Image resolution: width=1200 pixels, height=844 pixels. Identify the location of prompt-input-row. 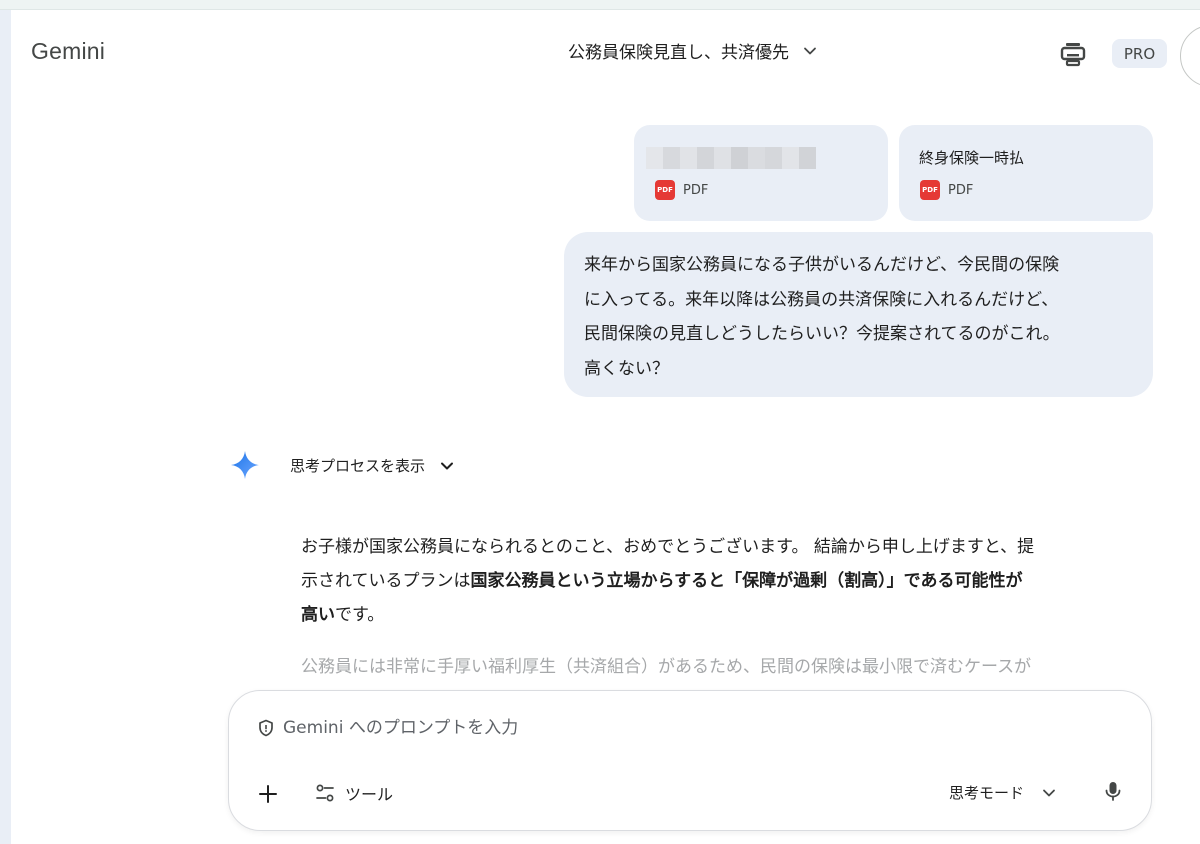
(551, 728).